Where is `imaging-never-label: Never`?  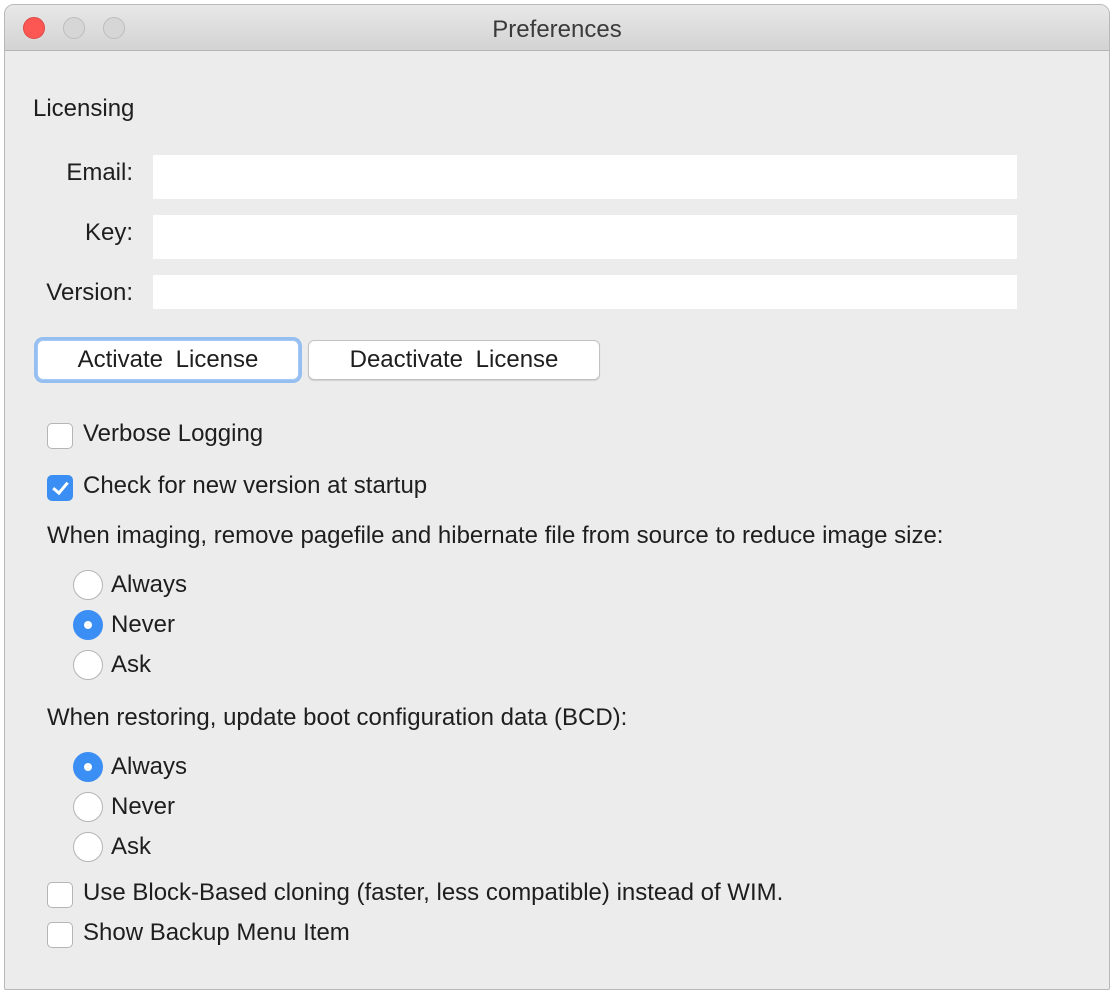 imaging-never-label: Never is located at coordinates (143, 624).